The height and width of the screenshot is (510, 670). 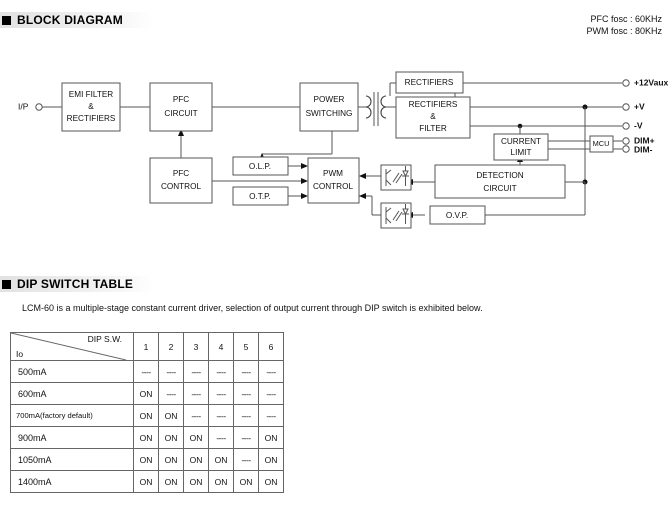 What do you see at coordinates (499, 188) in the screenshot?
I see `block-detection-circuit-line2: CIRCUIT` at bounding box center [499, 188].